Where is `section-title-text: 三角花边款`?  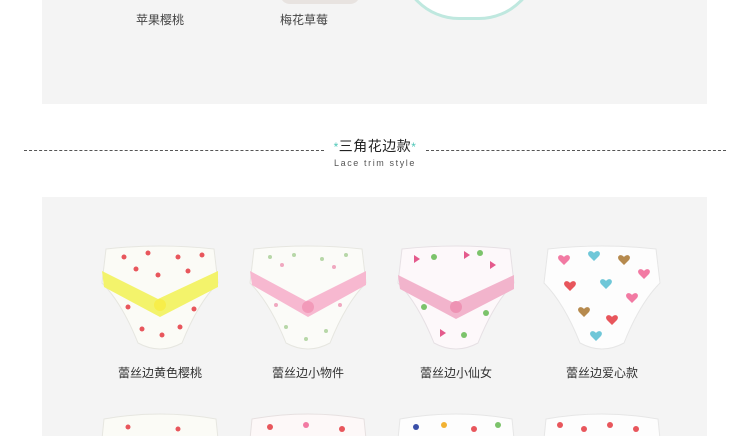 section-title-text: 三角花边款 is located at coordinates (375, 146).